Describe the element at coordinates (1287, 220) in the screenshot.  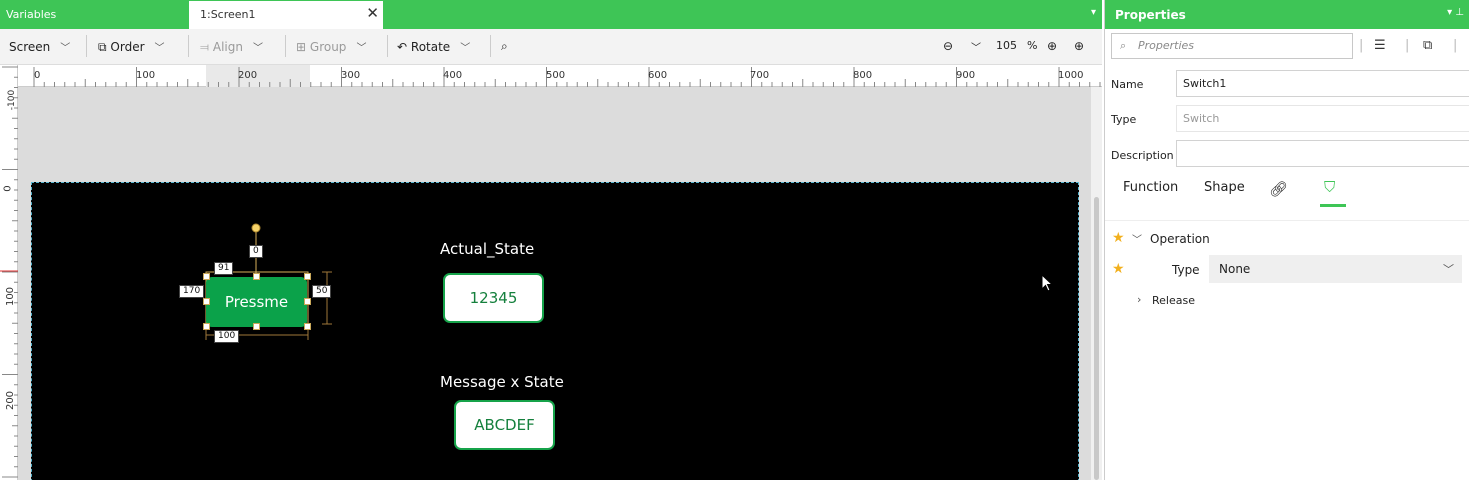
I see `panel-divider` at that location.